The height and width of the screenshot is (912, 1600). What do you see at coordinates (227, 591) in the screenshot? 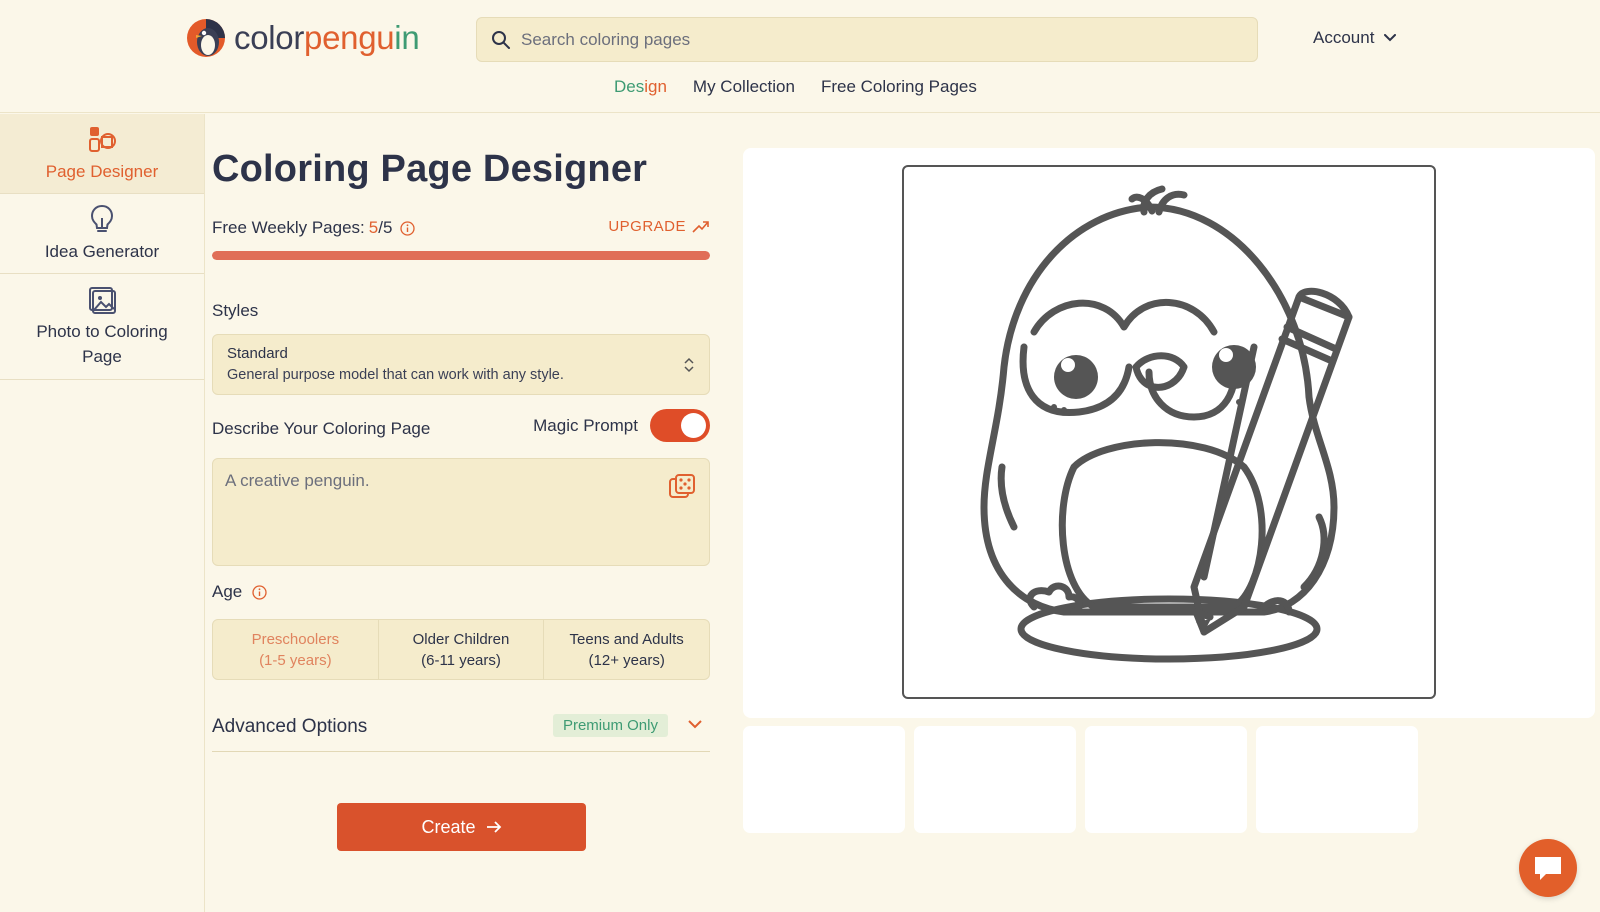
I see `age-label: Age` at bounding box center [227, 591].